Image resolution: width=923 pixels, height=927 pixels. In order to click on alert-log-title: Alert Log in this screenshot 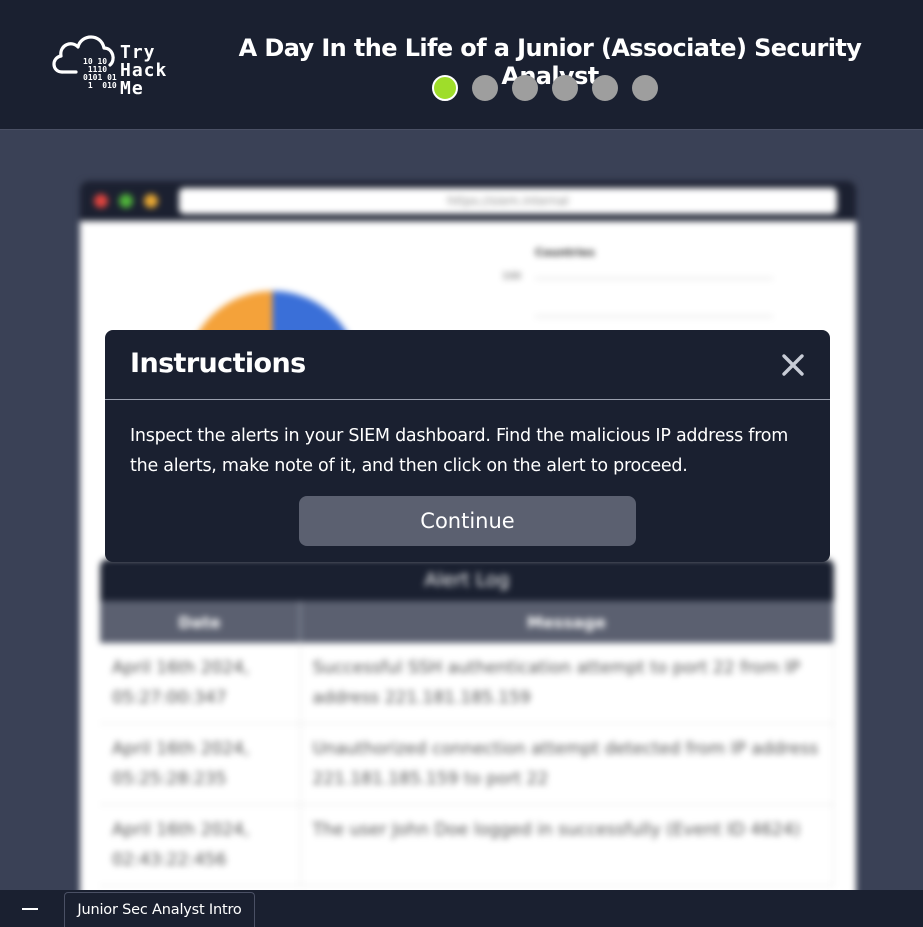, I will do `click(467, 580)`.